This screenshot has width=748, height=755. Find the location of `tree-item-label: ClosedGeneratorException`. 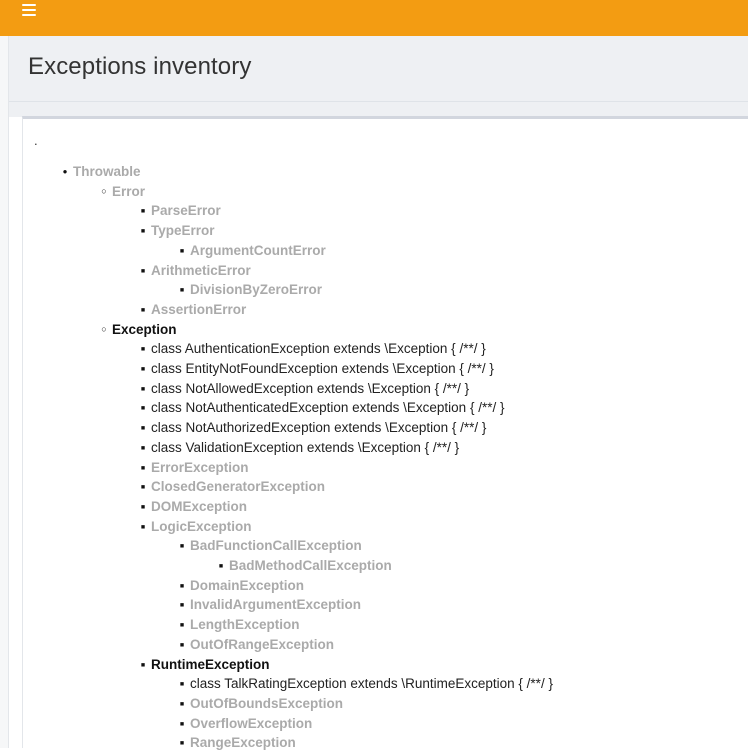

tree-item-label: ClosedGeneratorException is located at coordinates (238, 486).